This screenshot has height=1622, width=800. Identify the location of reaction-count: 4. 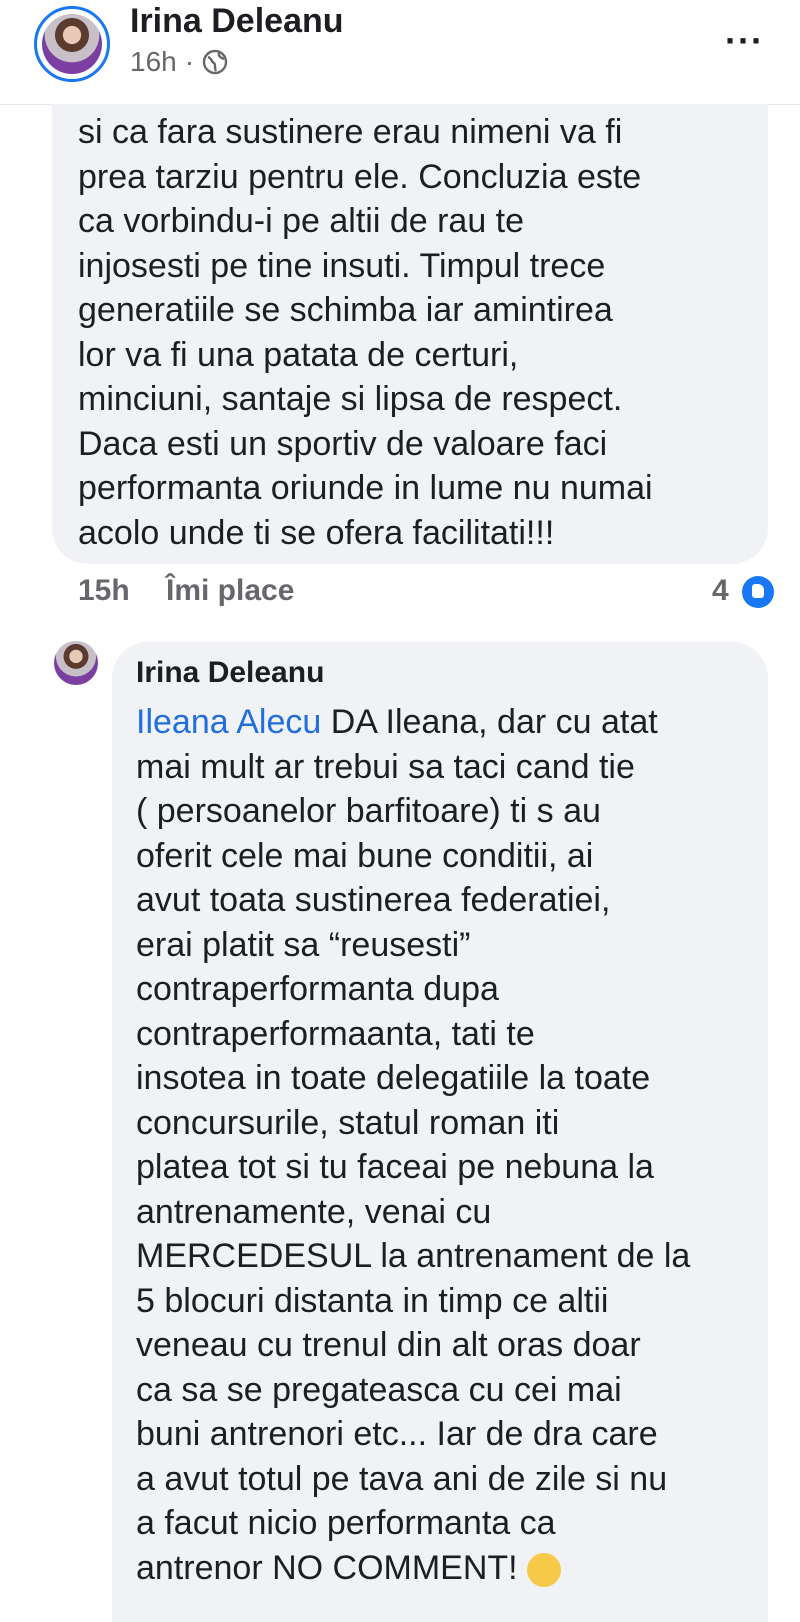
(720, 591).